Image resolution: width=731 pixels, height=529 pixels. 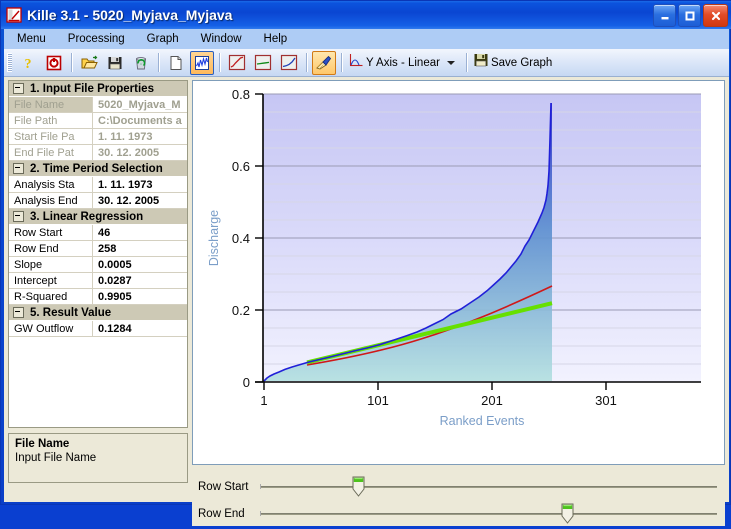 I want to click on x-axis-ticks, so click(x=435, y=386).